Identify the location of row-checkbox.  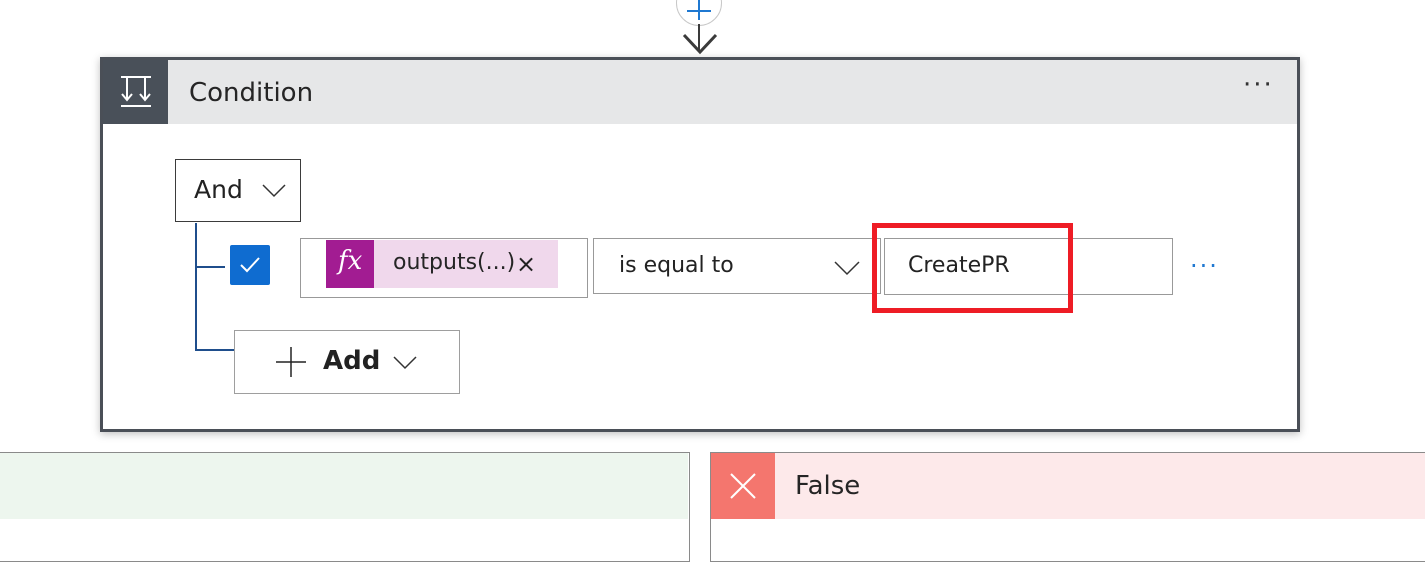
(250, 265).